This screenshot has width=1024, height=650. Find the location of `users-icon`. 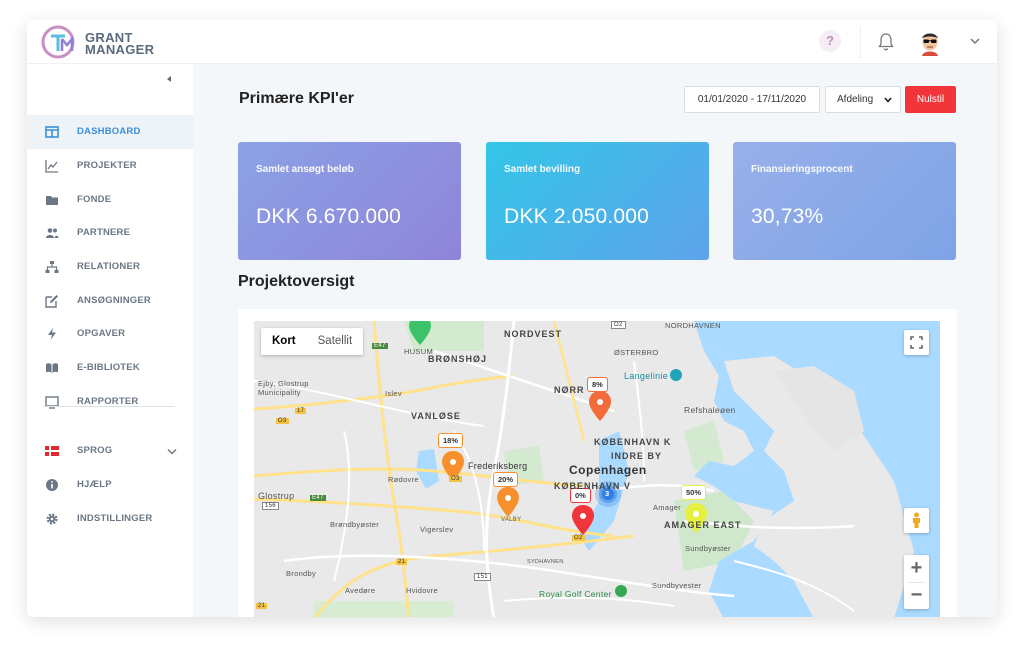

users-icon is located at coordinates (52, 233).